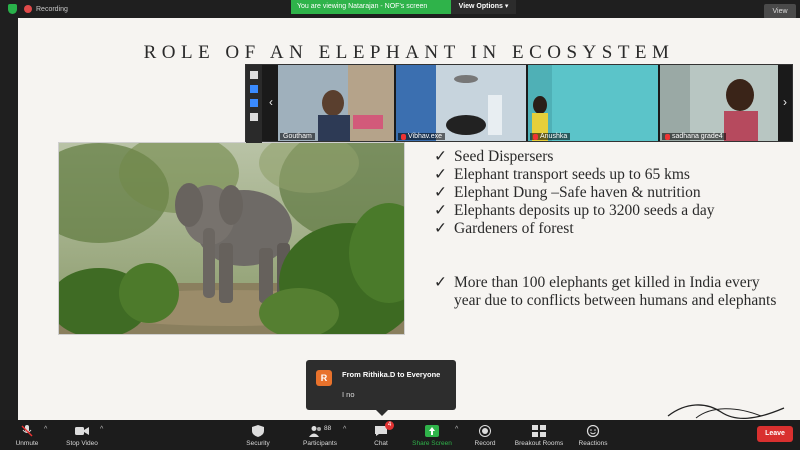 The image size is (800, 450). I want to click on chat-button: 4 Chat, so click(381, 435).